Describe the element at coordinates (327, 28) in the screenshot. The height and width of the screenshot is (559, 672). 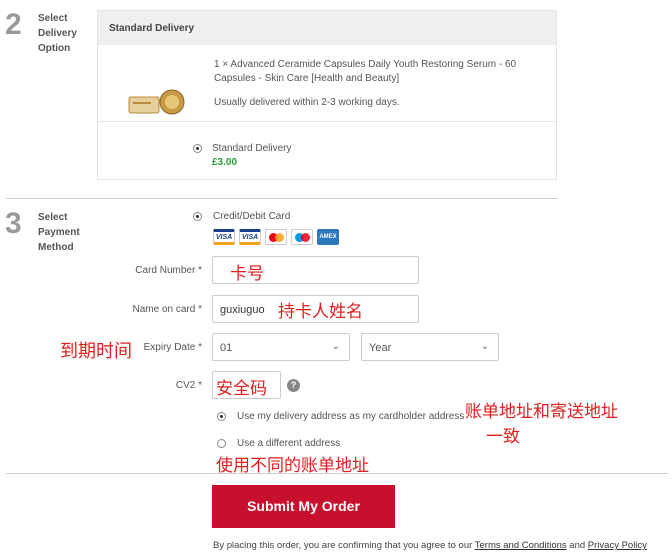
I see `delivery-panel-header: Standard Delivery` at that location.